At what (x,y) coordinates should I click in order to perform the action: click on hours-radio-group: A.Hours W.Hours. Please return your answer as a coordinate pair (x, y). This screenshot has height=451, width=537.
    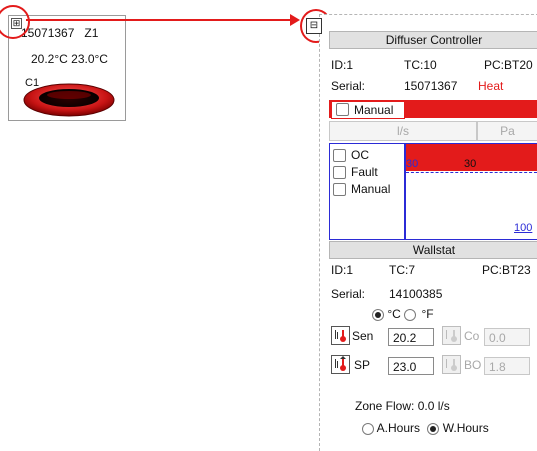
    Looking at the image, I should click on (425, 428).